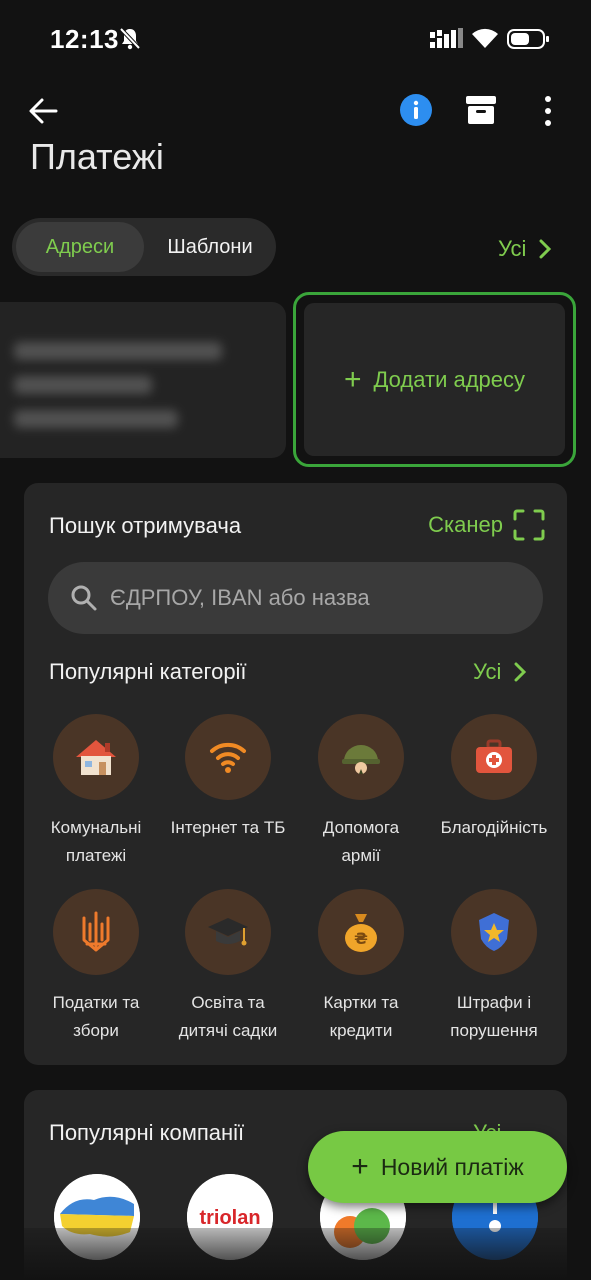 The height and width of the screenshot is (1280, 591). What do you see at coordinates (548, 111) in the screenshot?
I see `more-vert-icon` at bounding box center [548, 111].